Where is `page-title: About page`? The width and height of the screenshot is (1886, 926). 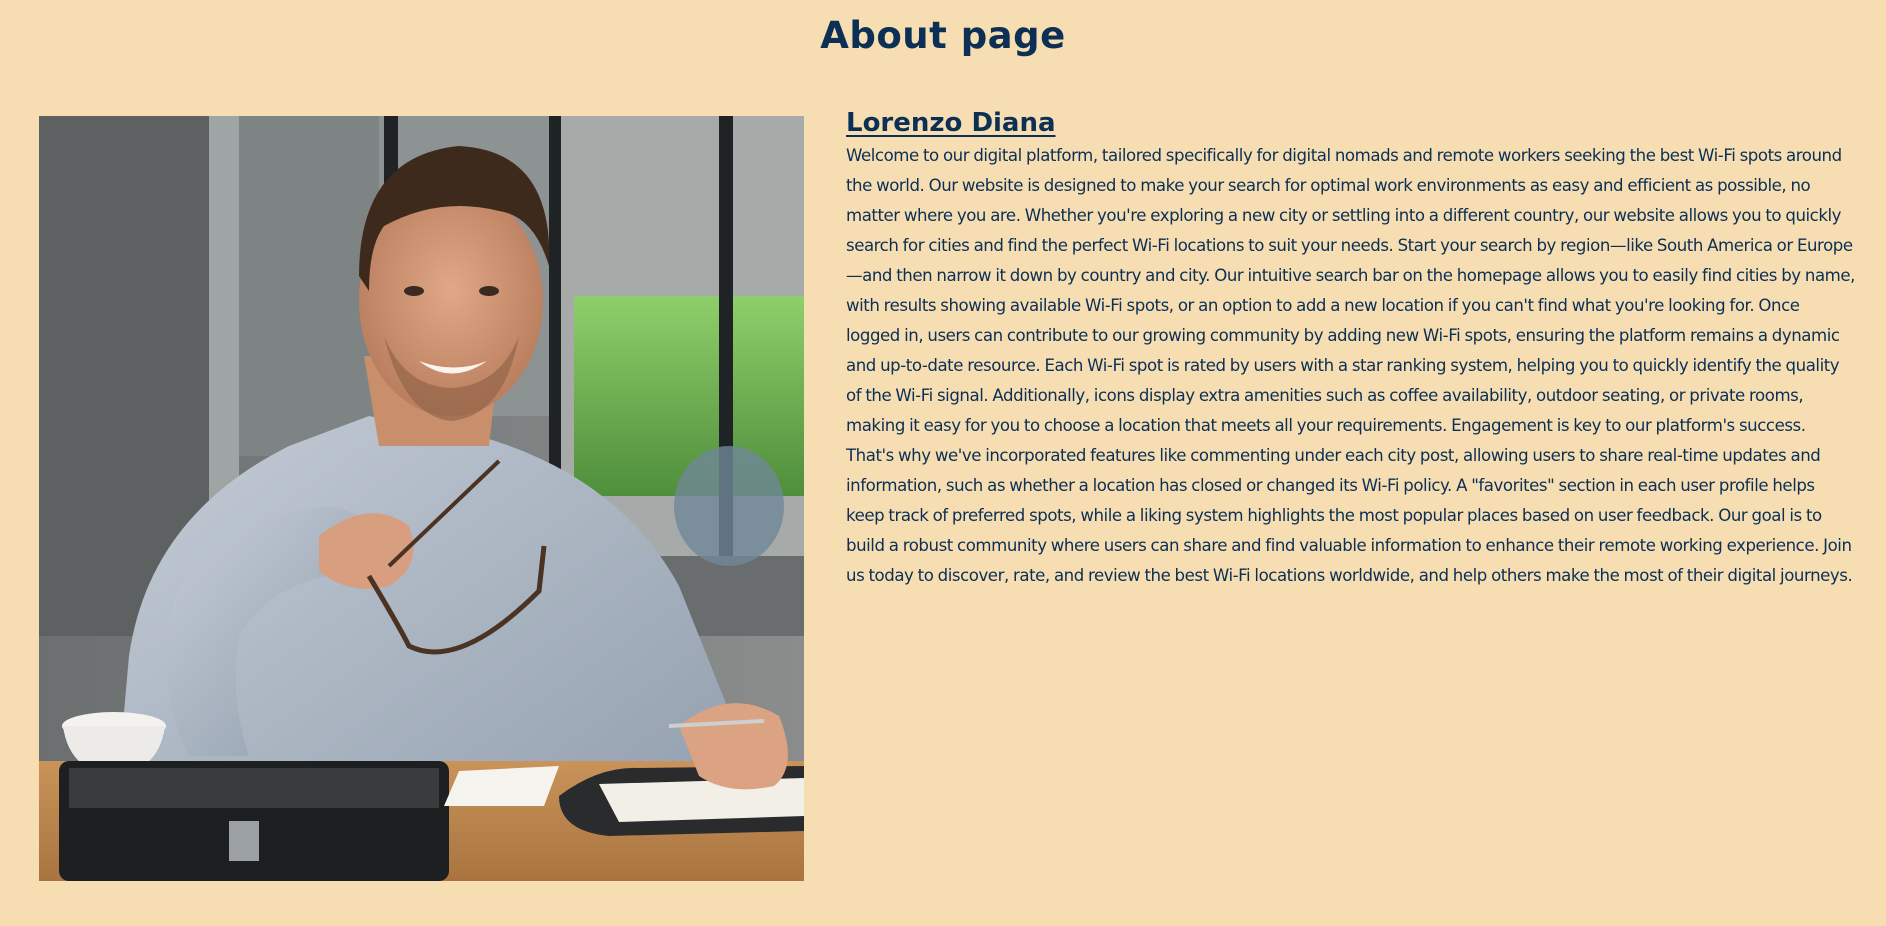 page-title: About page is located at coordinates (943, 35).